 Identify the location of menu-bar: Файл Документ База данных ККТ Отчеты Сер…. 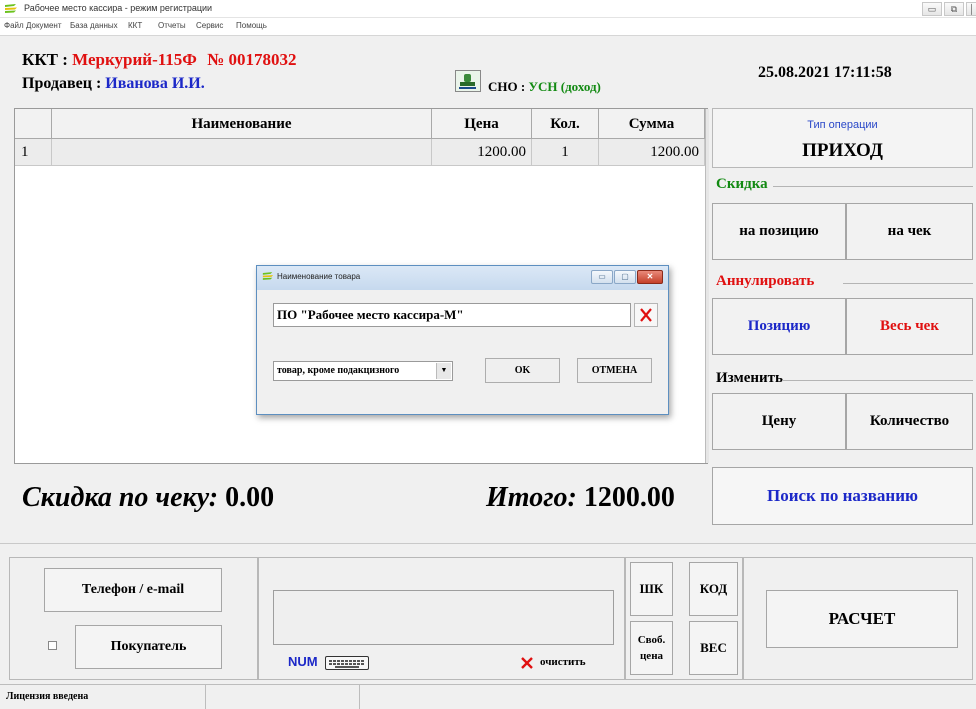
(488, 27).